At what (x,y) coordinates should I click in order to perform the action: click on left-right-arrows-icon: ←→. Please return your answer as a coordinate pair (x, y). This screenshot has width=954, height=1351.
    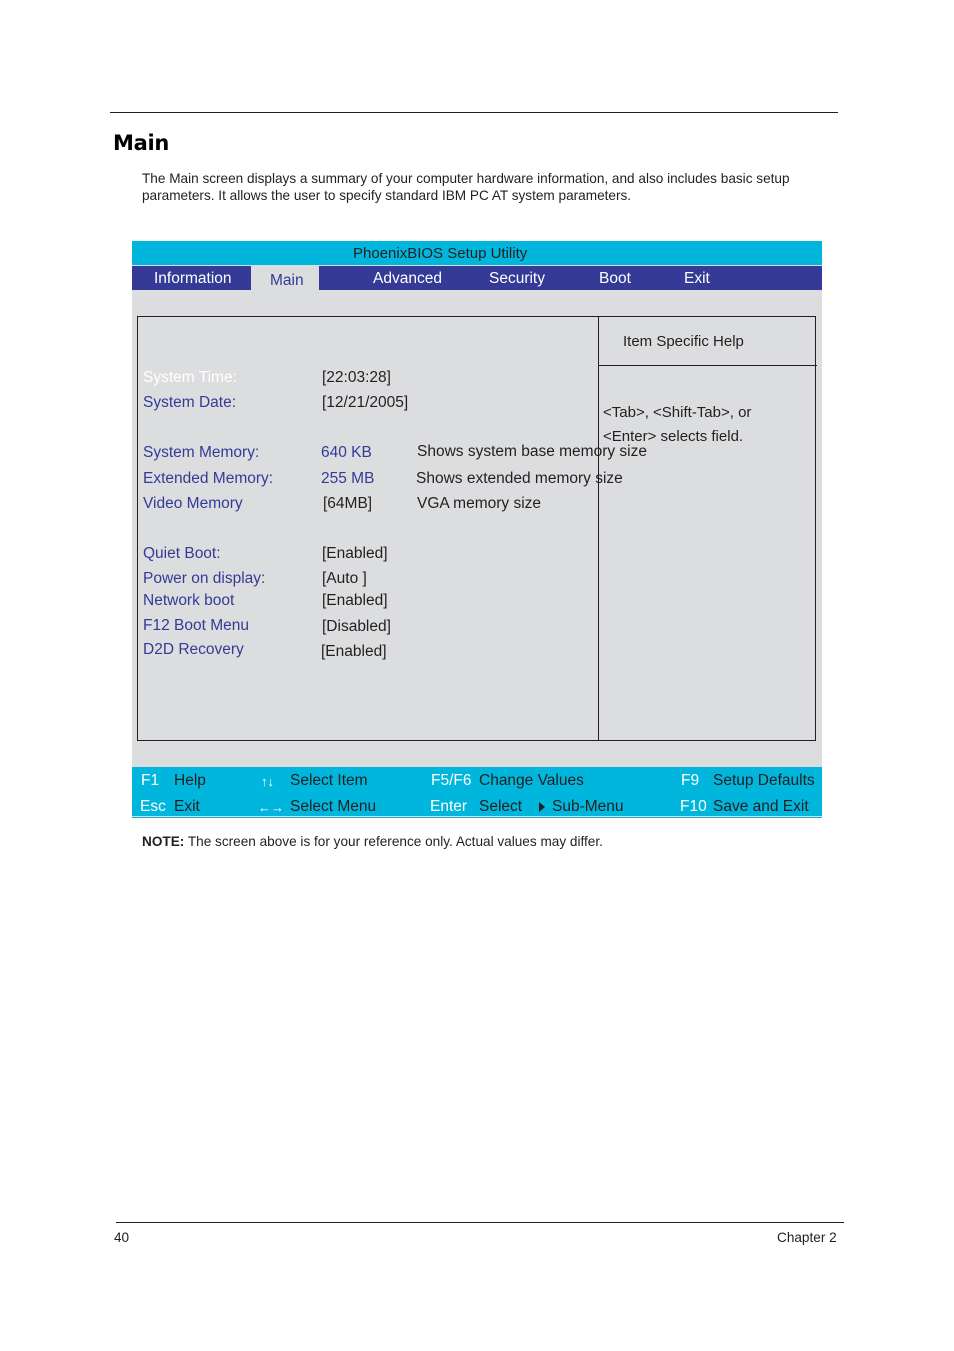
    Looking at the image, I should click on (271, 807).